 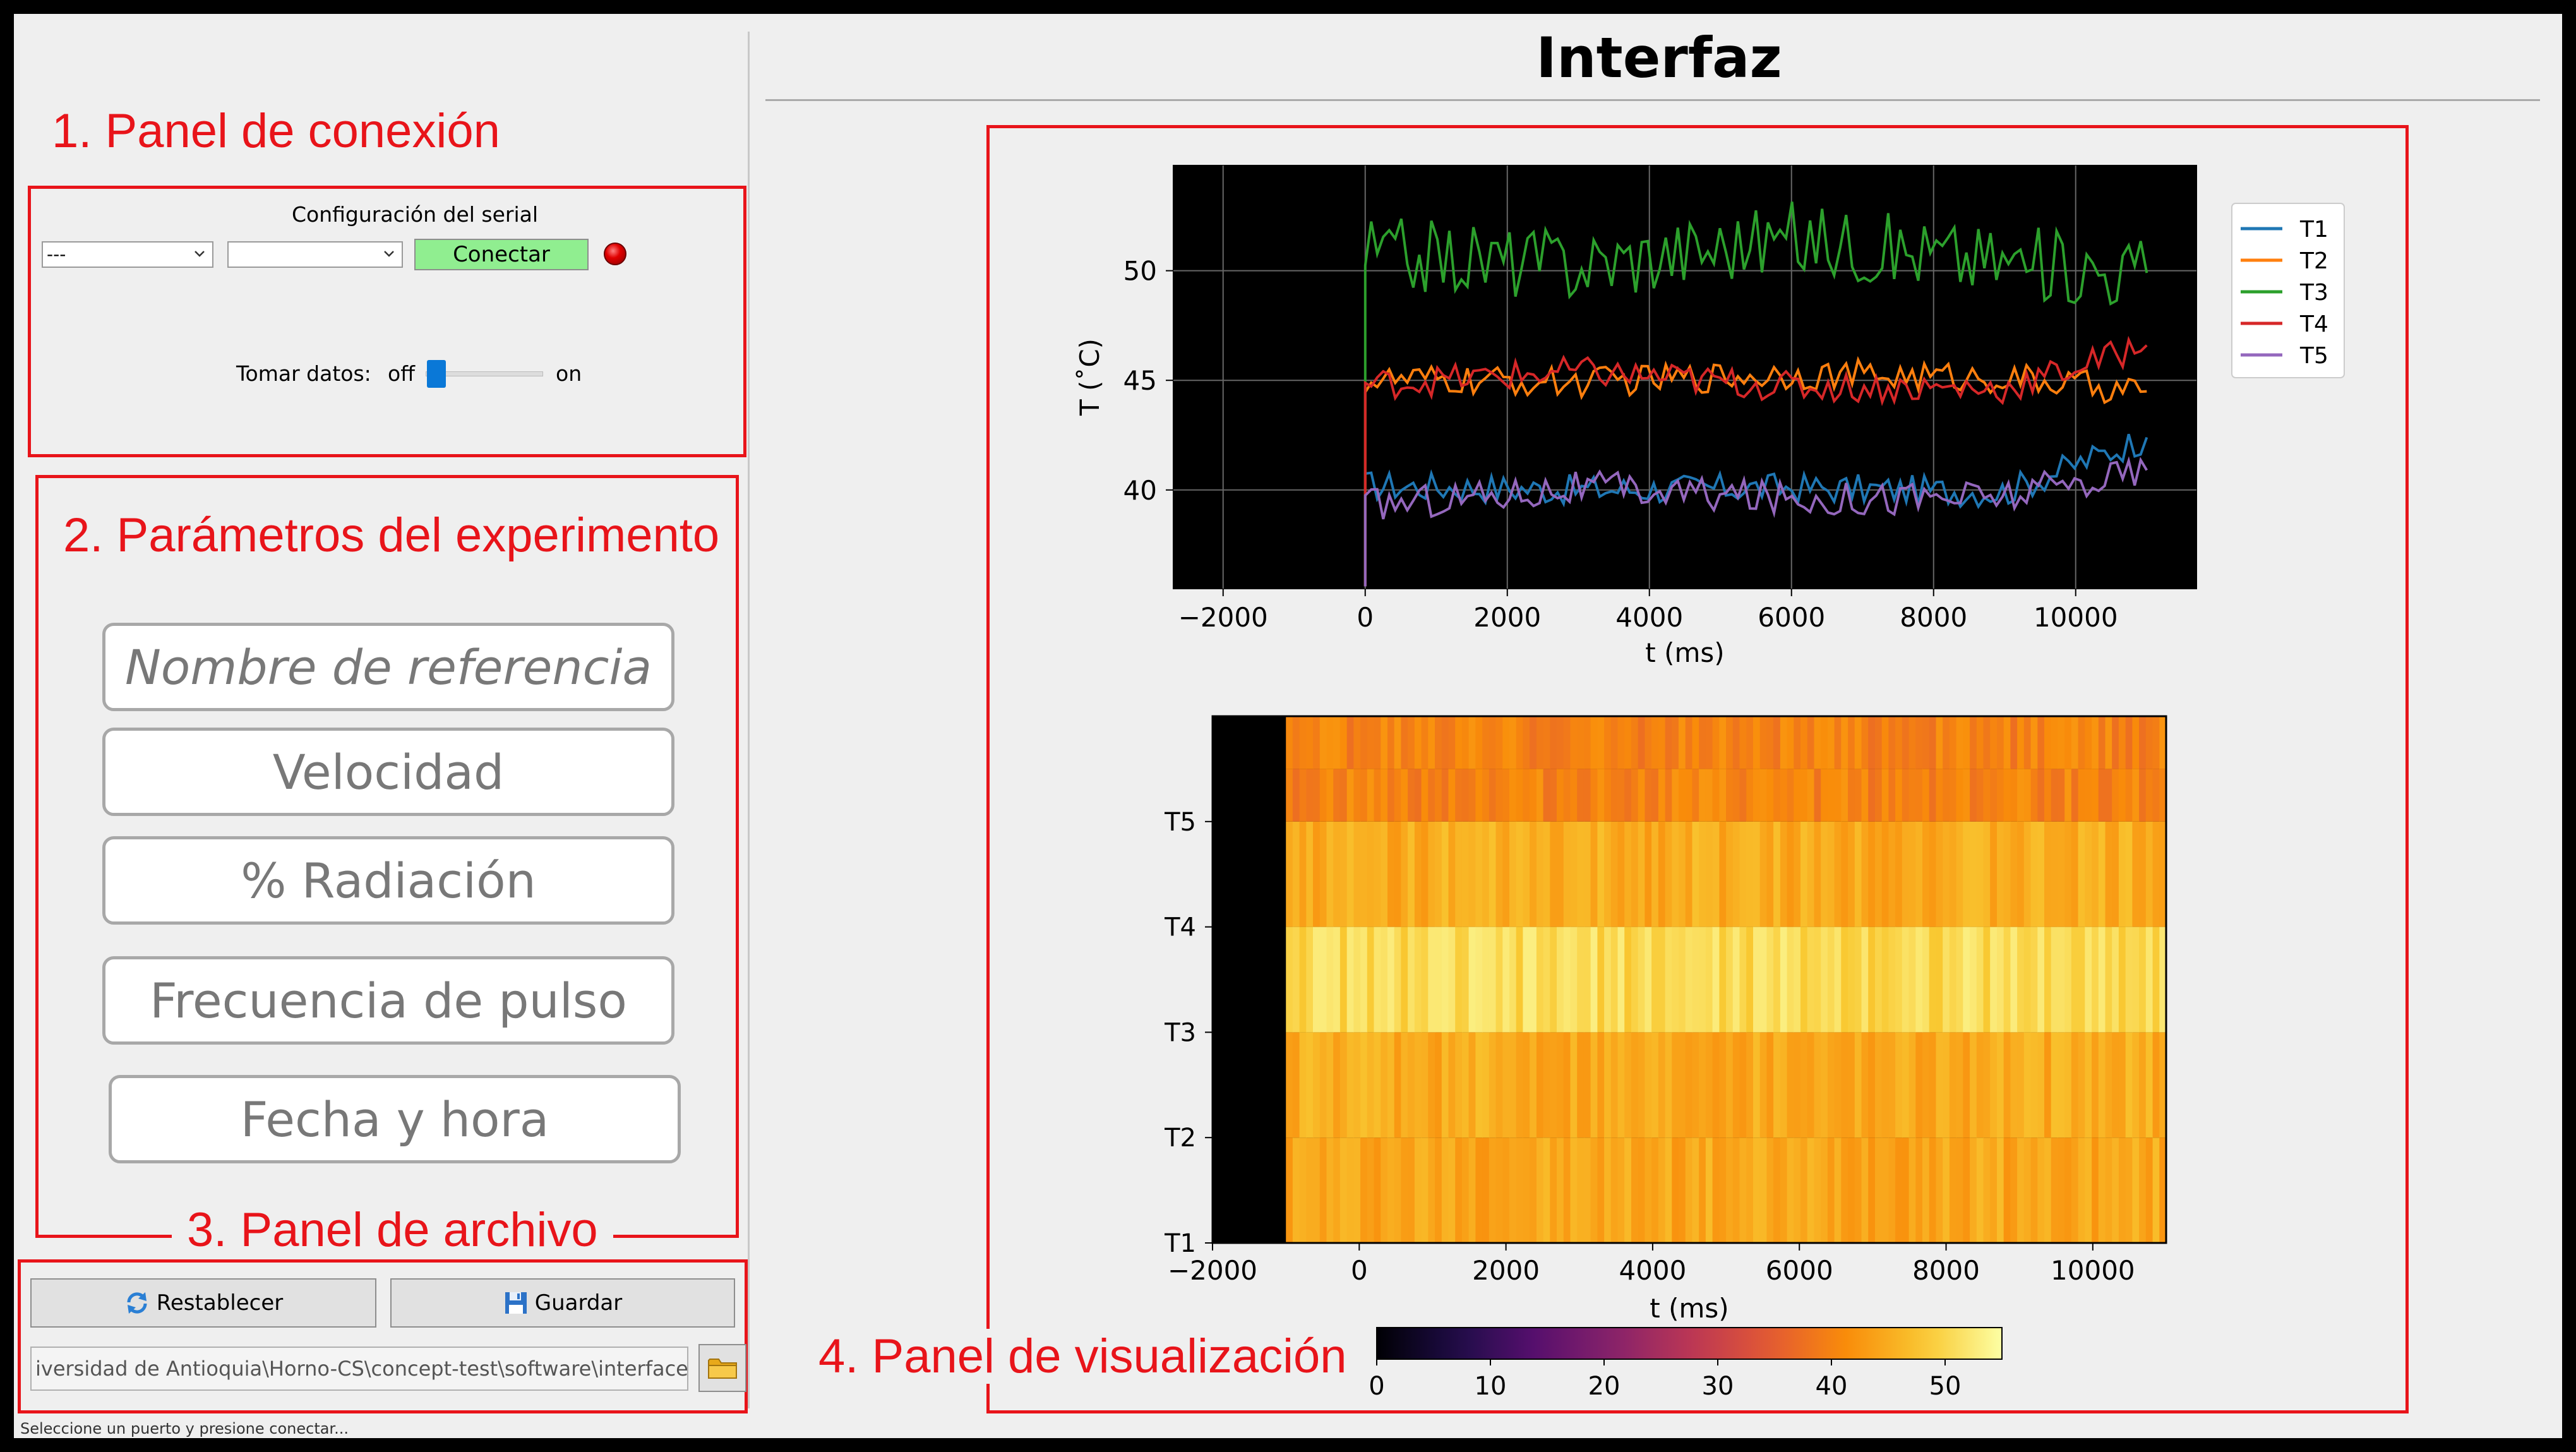 What do you see at coordinates (315, 254) in the screenshot?
I see `baud-combo` at bounding box center [315, 254].